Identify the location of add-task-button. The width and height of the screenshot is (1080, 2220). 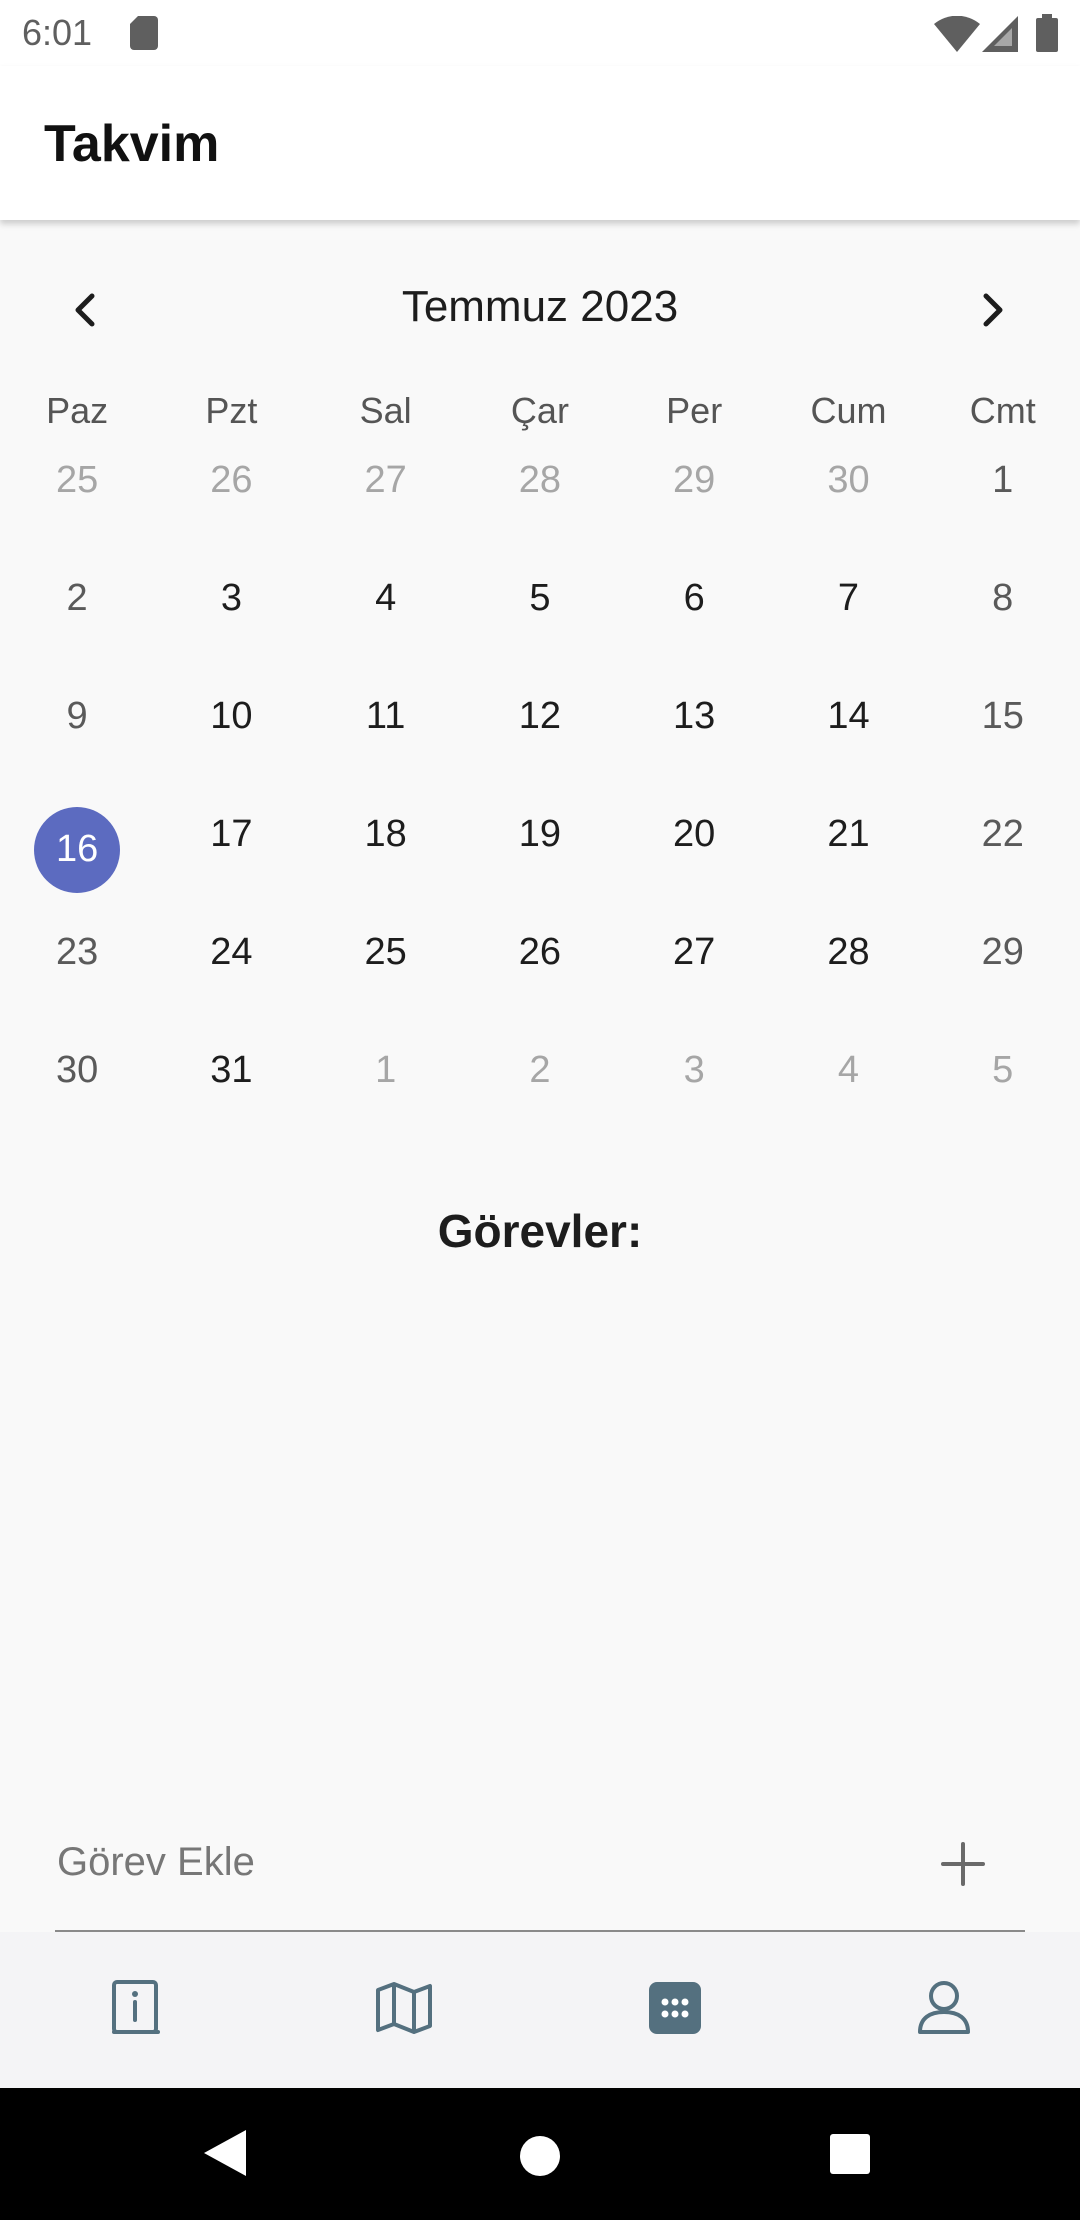
(963, 1864).